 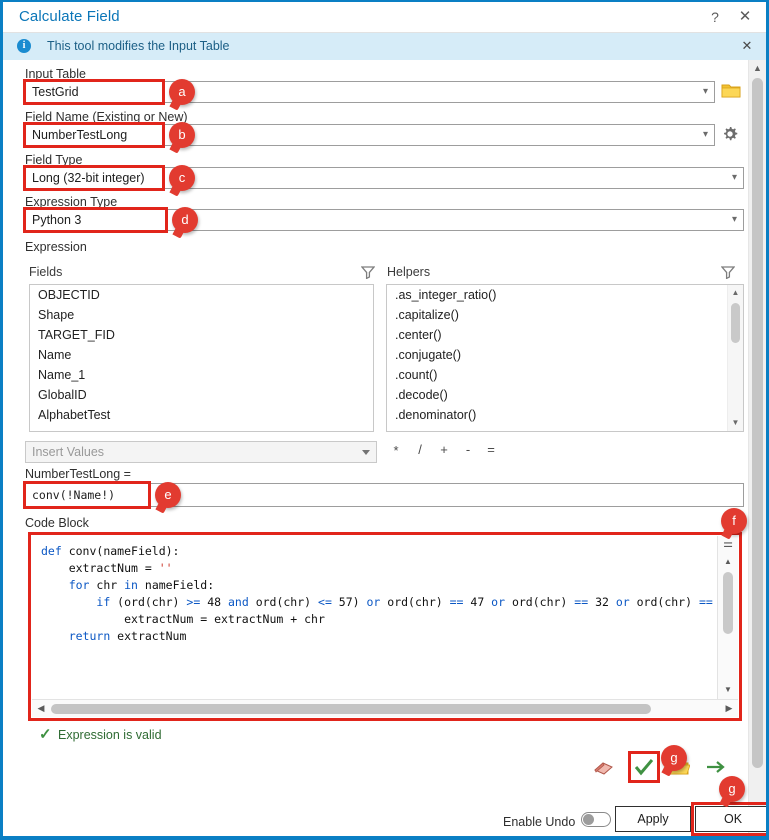 What do you see at coordinates (107, 568) in the screenshot?
I see `code-line: extractNum = ''` at bounding box center [107, 568].